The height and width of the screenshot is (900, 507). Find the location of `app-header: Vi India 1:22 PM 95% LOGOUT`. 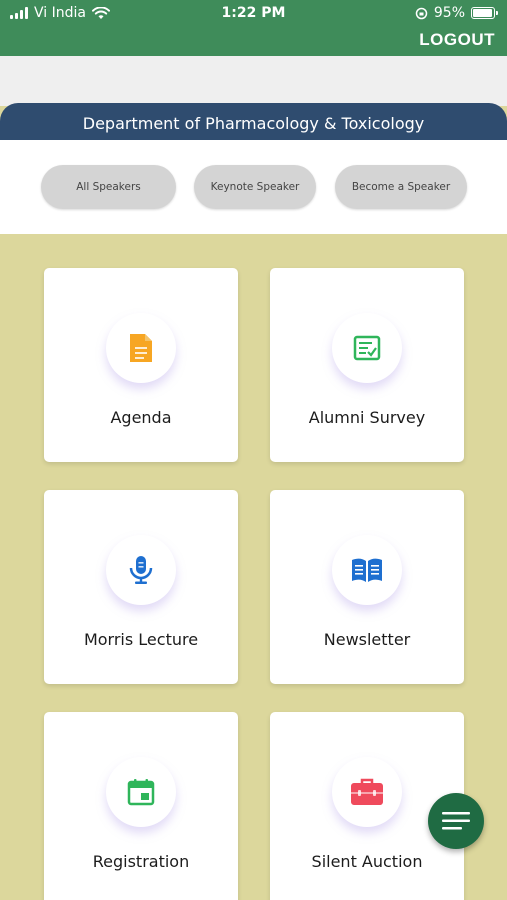

app-header: Vi India 1:22 PM 95% LOGOUT is located at coordinates (253, 28).